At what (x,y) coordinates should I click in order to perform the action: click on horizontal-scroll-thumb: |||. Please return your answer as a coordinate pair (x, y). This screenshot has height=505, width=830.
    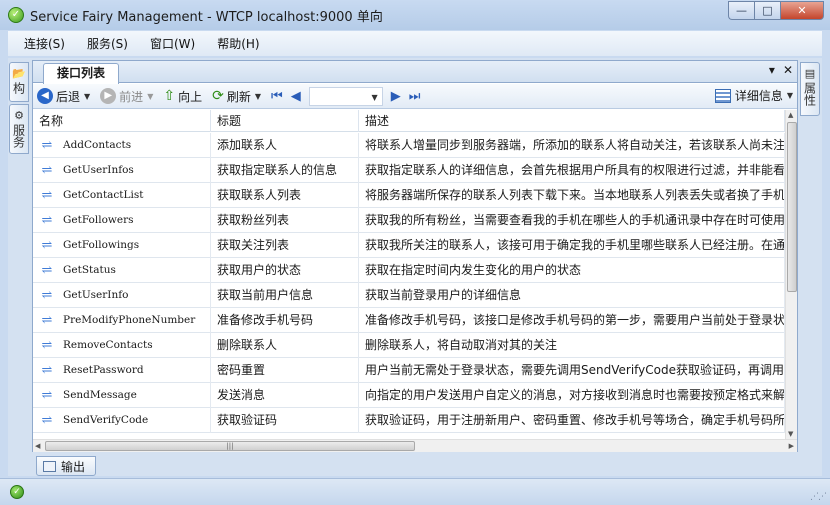
    Looking at the image, I should click on (230, 446).